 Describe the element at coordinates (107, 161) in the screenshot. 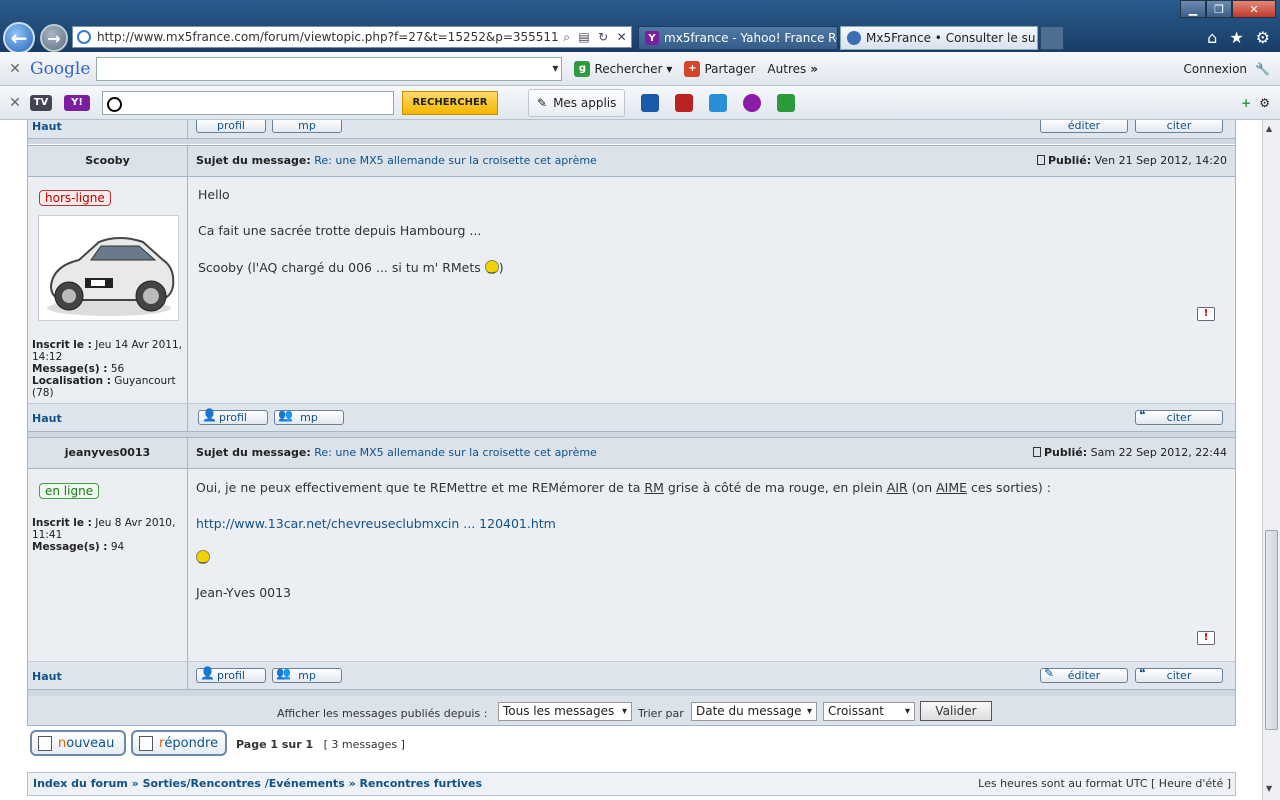

I see `post-author: Scooby` at that location.